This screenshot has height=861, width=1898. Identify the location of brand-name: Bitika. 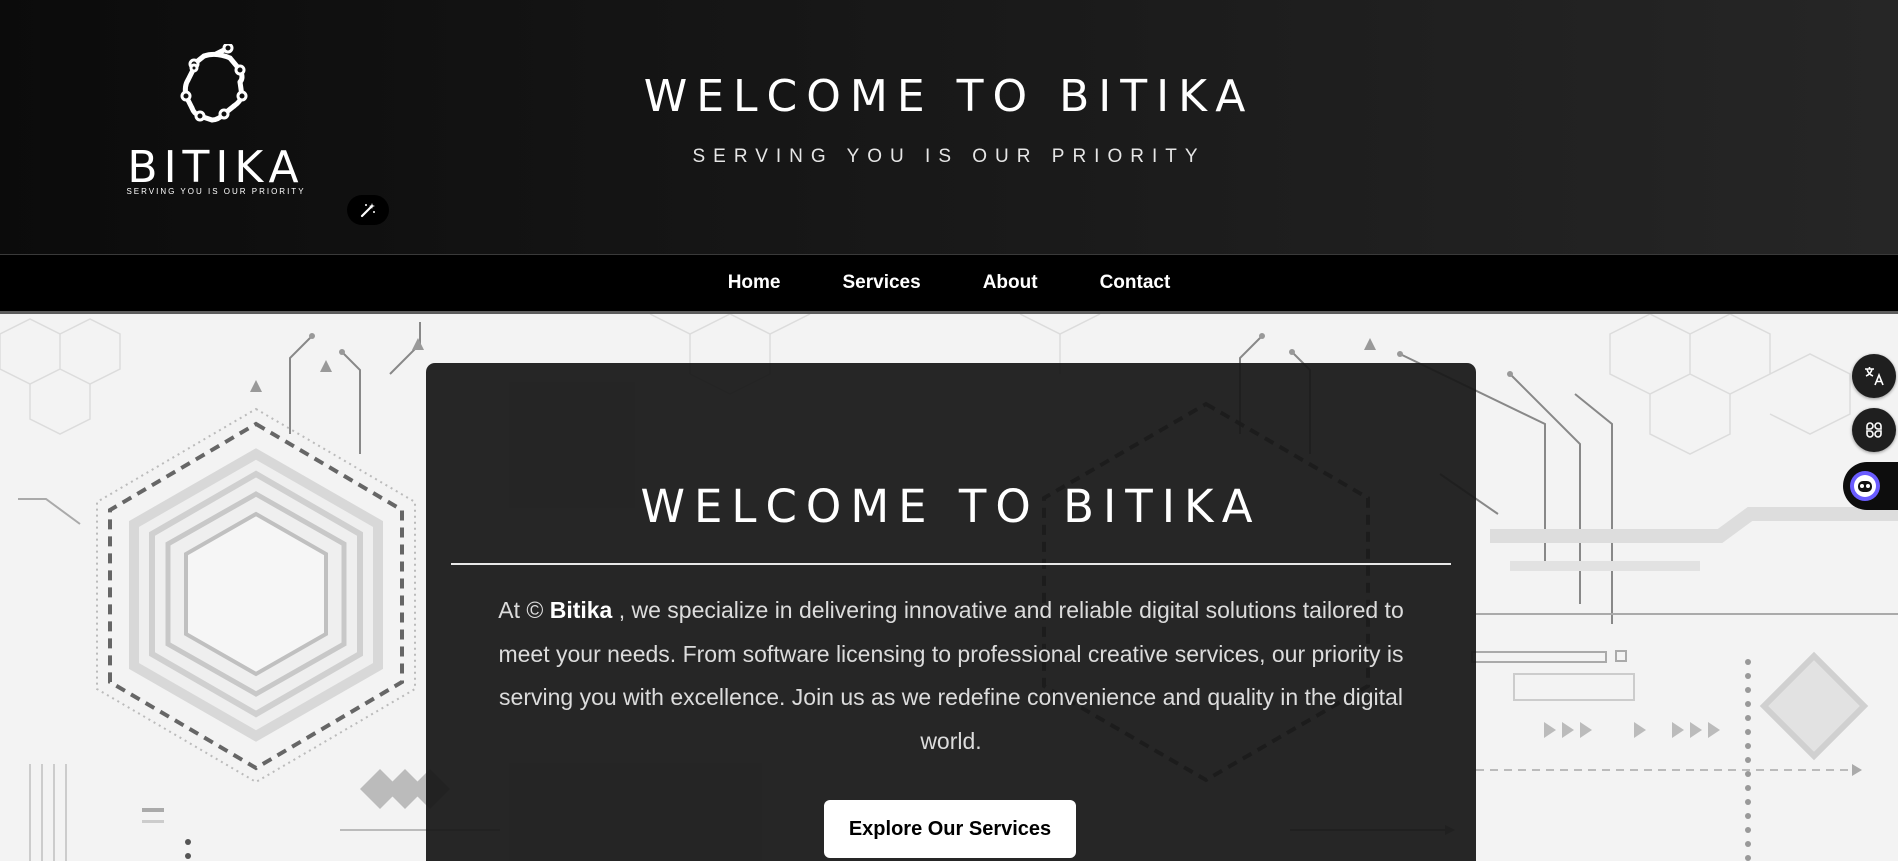
(581, 610).